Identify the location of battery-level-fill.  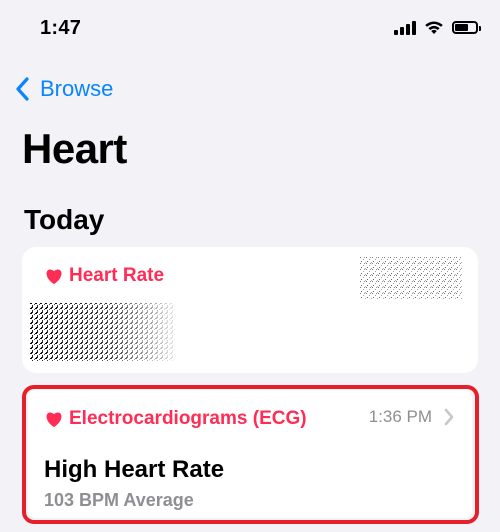
(461, 27).